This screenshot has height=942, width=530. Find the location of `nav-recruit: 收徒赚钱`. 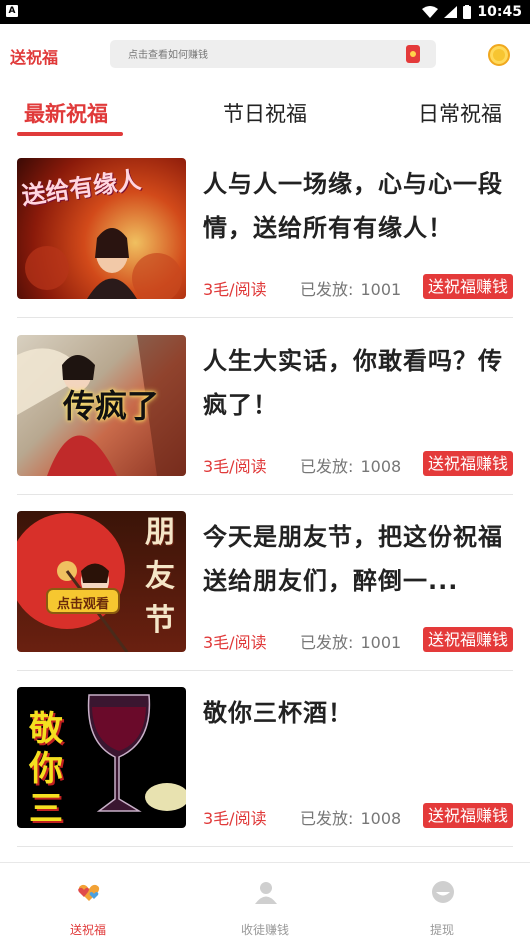

nav-recruit: 收徒赚钱 is located at coordinates (265, 902).